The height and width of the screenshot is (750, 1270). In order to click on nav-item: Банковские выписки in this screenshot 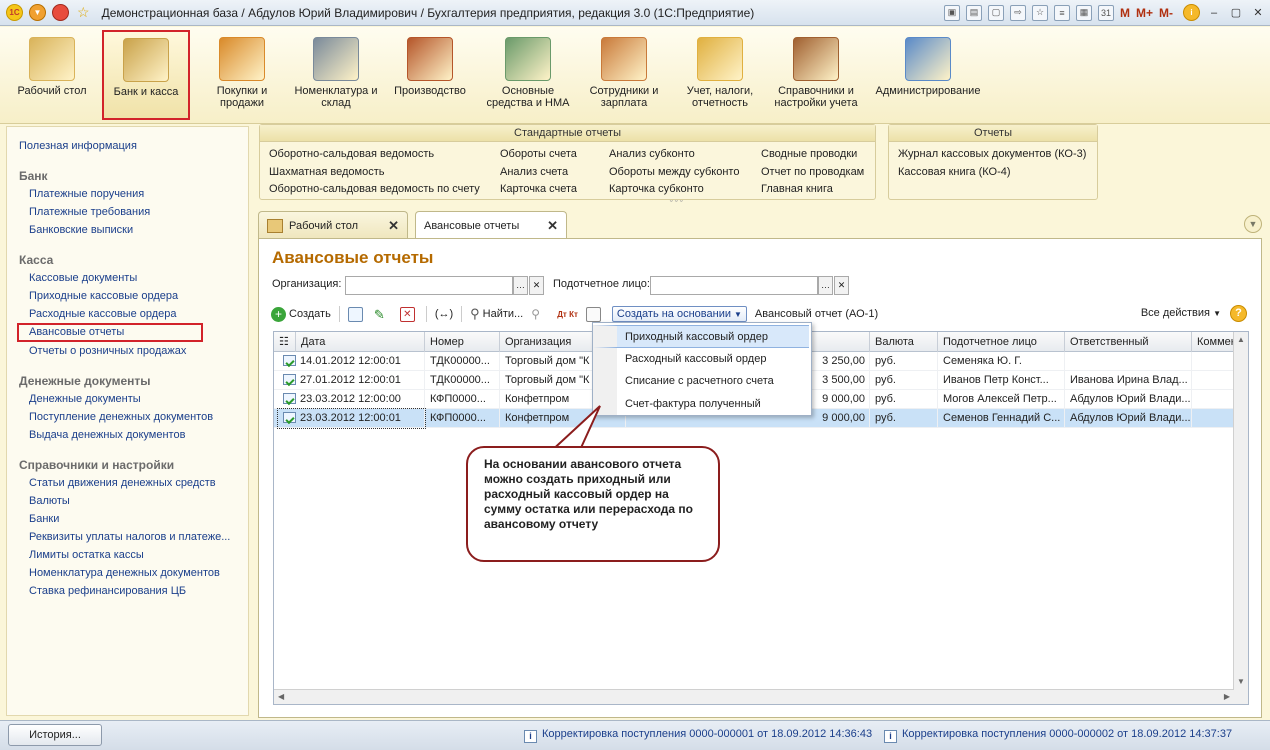, I will do `click(133, 230)`.